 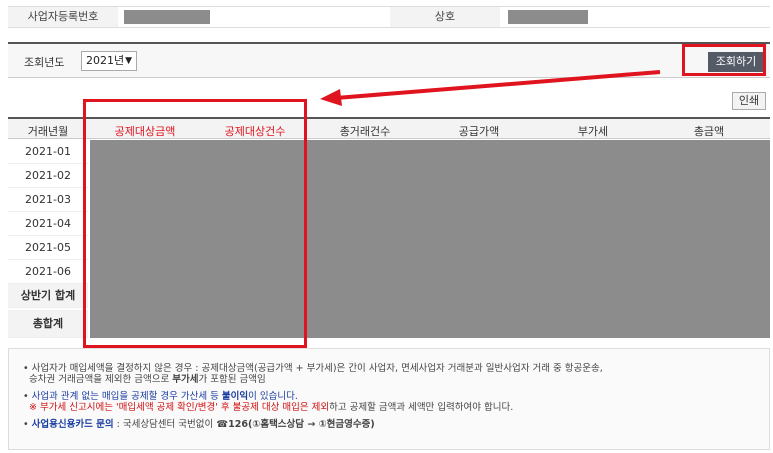 I want to click on row-label-grand-total: 총합계, so click(x=48, y=324).